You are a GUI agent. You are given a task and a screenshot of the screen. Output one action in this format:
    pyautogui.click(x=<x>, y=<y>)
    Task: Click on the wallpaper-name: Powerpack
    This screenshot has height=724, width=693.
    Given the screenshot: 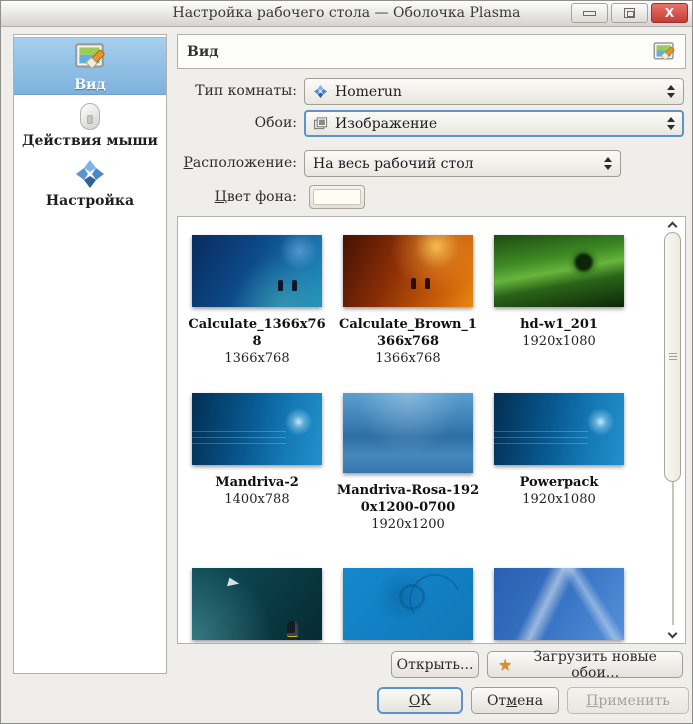 What is the action you would take?
    pyautogui.click(x=559, y=482)
    